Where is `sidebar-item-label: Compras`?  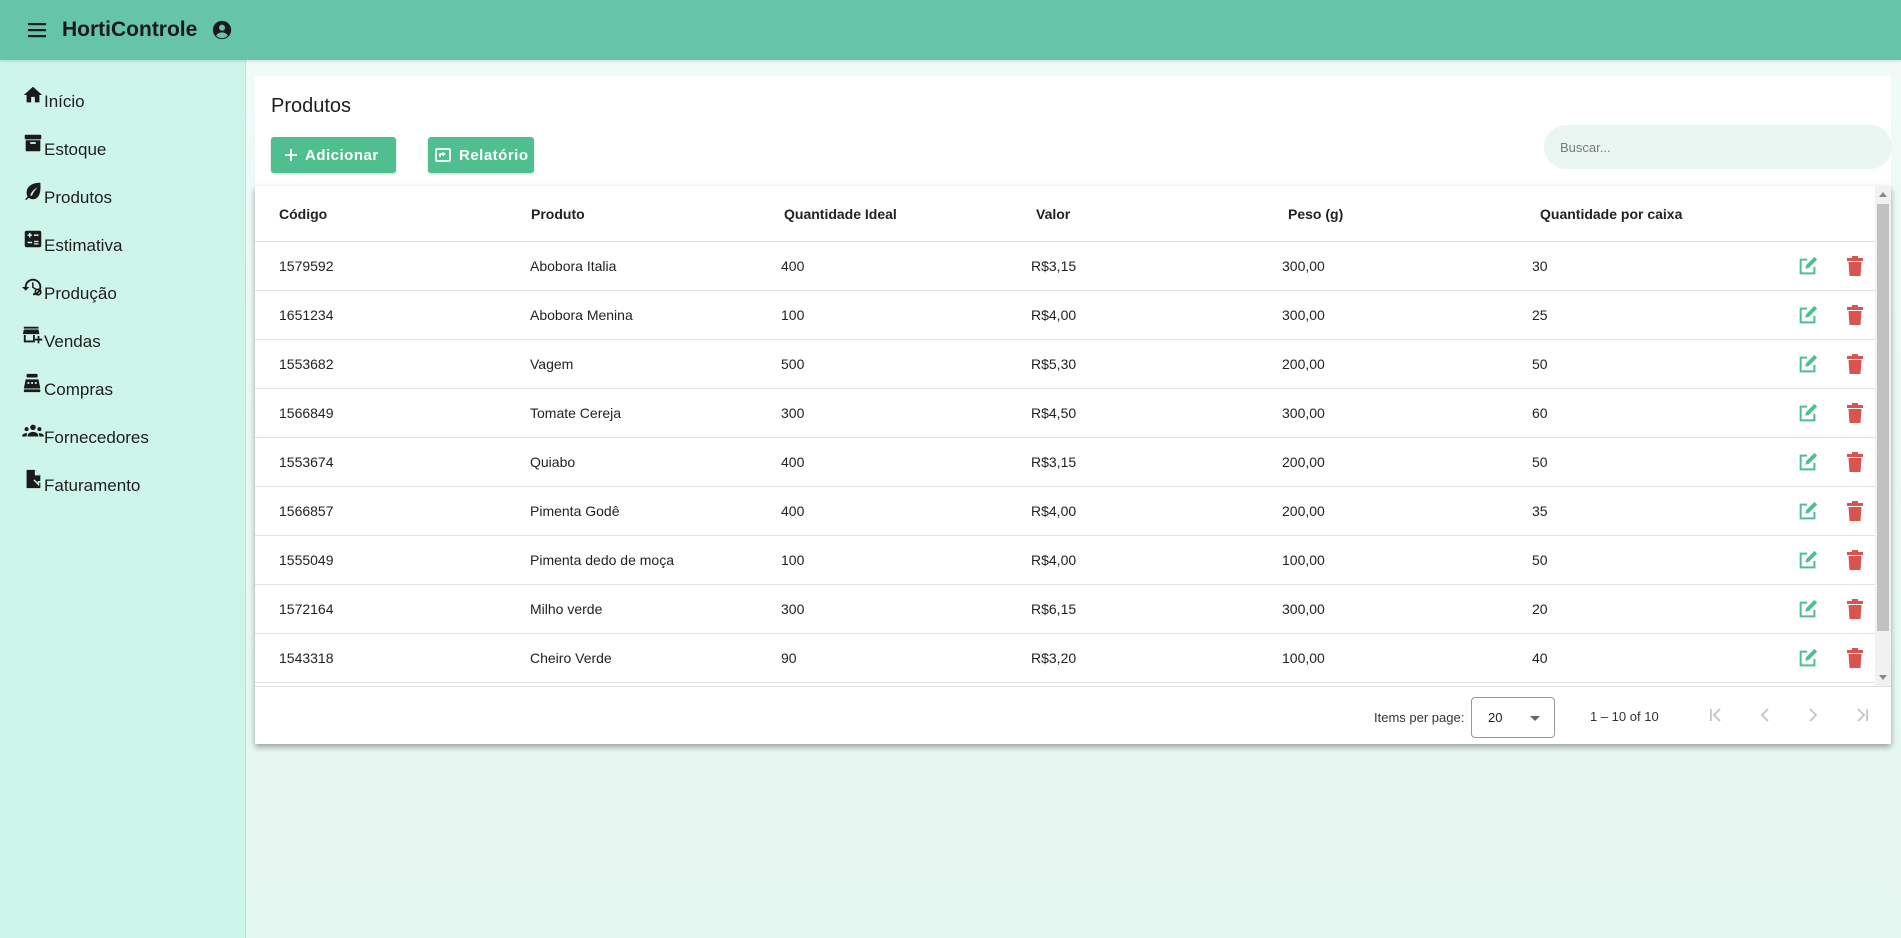
sidebar-item-label: Compras is located at coordinates (78, 389).